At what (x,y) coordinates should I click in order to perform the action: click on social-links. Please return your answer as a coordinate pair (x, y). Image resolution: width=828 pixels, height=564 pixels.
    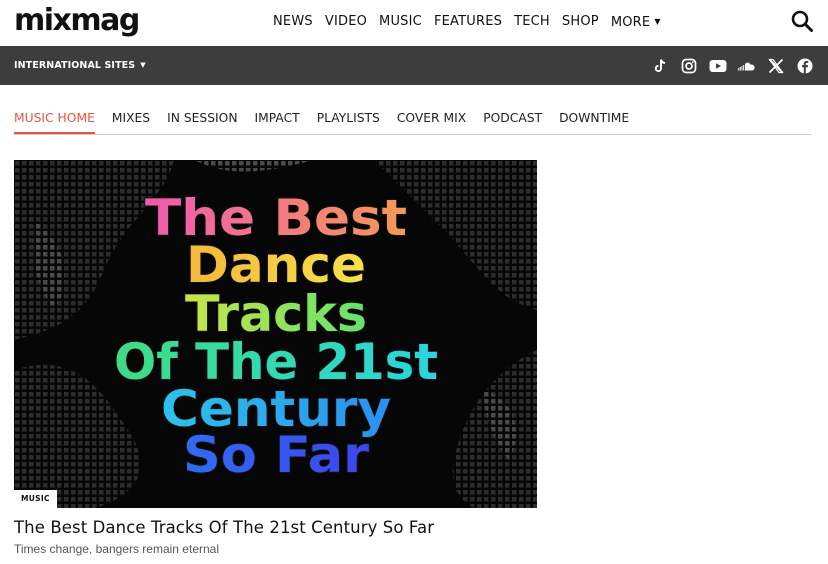
    Looking at the image, I should click on (727, 66).